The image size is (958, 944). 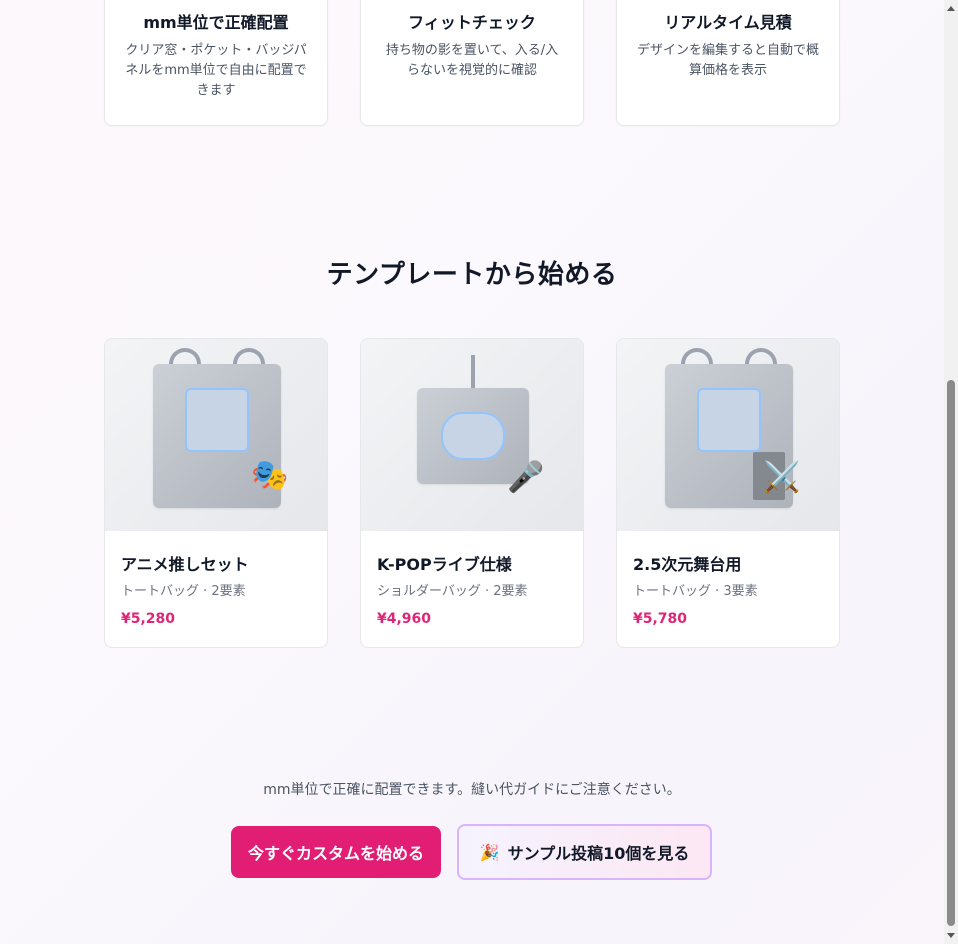 What do you see at coordinates (472, 275) in the screenshot?
I see `section-title: テンプレートから始める` at bounding box center [472, 275].